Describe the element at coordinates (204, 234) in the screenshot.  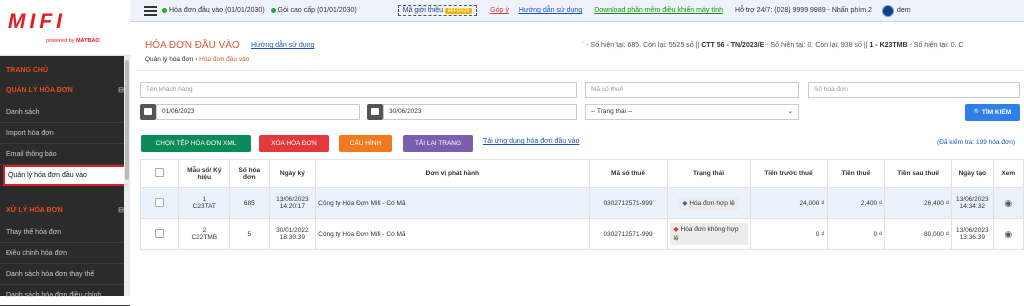
I see `cell-serial: 2 C22TMB` at that location.